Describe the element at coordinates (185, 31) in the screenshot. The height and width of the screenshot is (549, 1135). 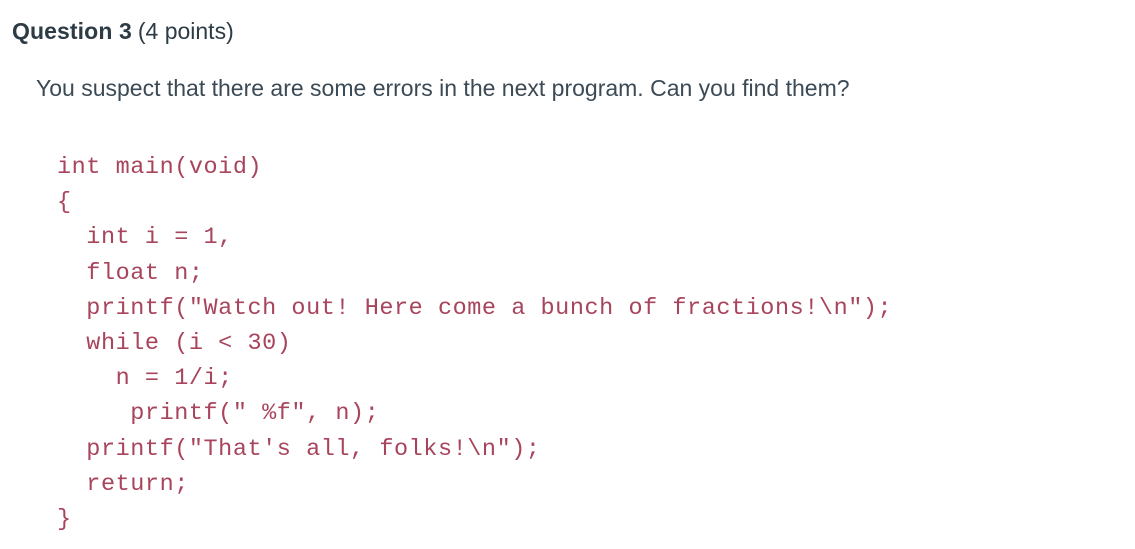
I see `question-points: (4 points)` at that location.